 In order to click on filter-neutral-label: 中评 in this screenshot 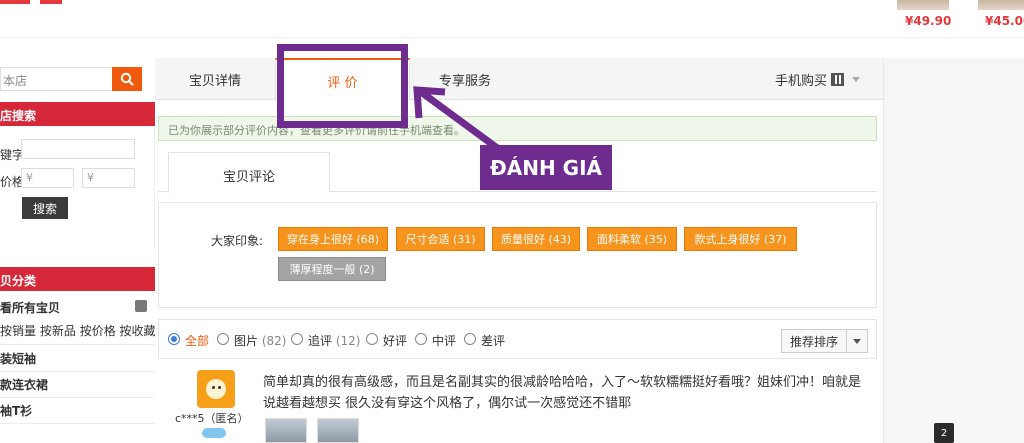, I will do `click(444, 340)`.